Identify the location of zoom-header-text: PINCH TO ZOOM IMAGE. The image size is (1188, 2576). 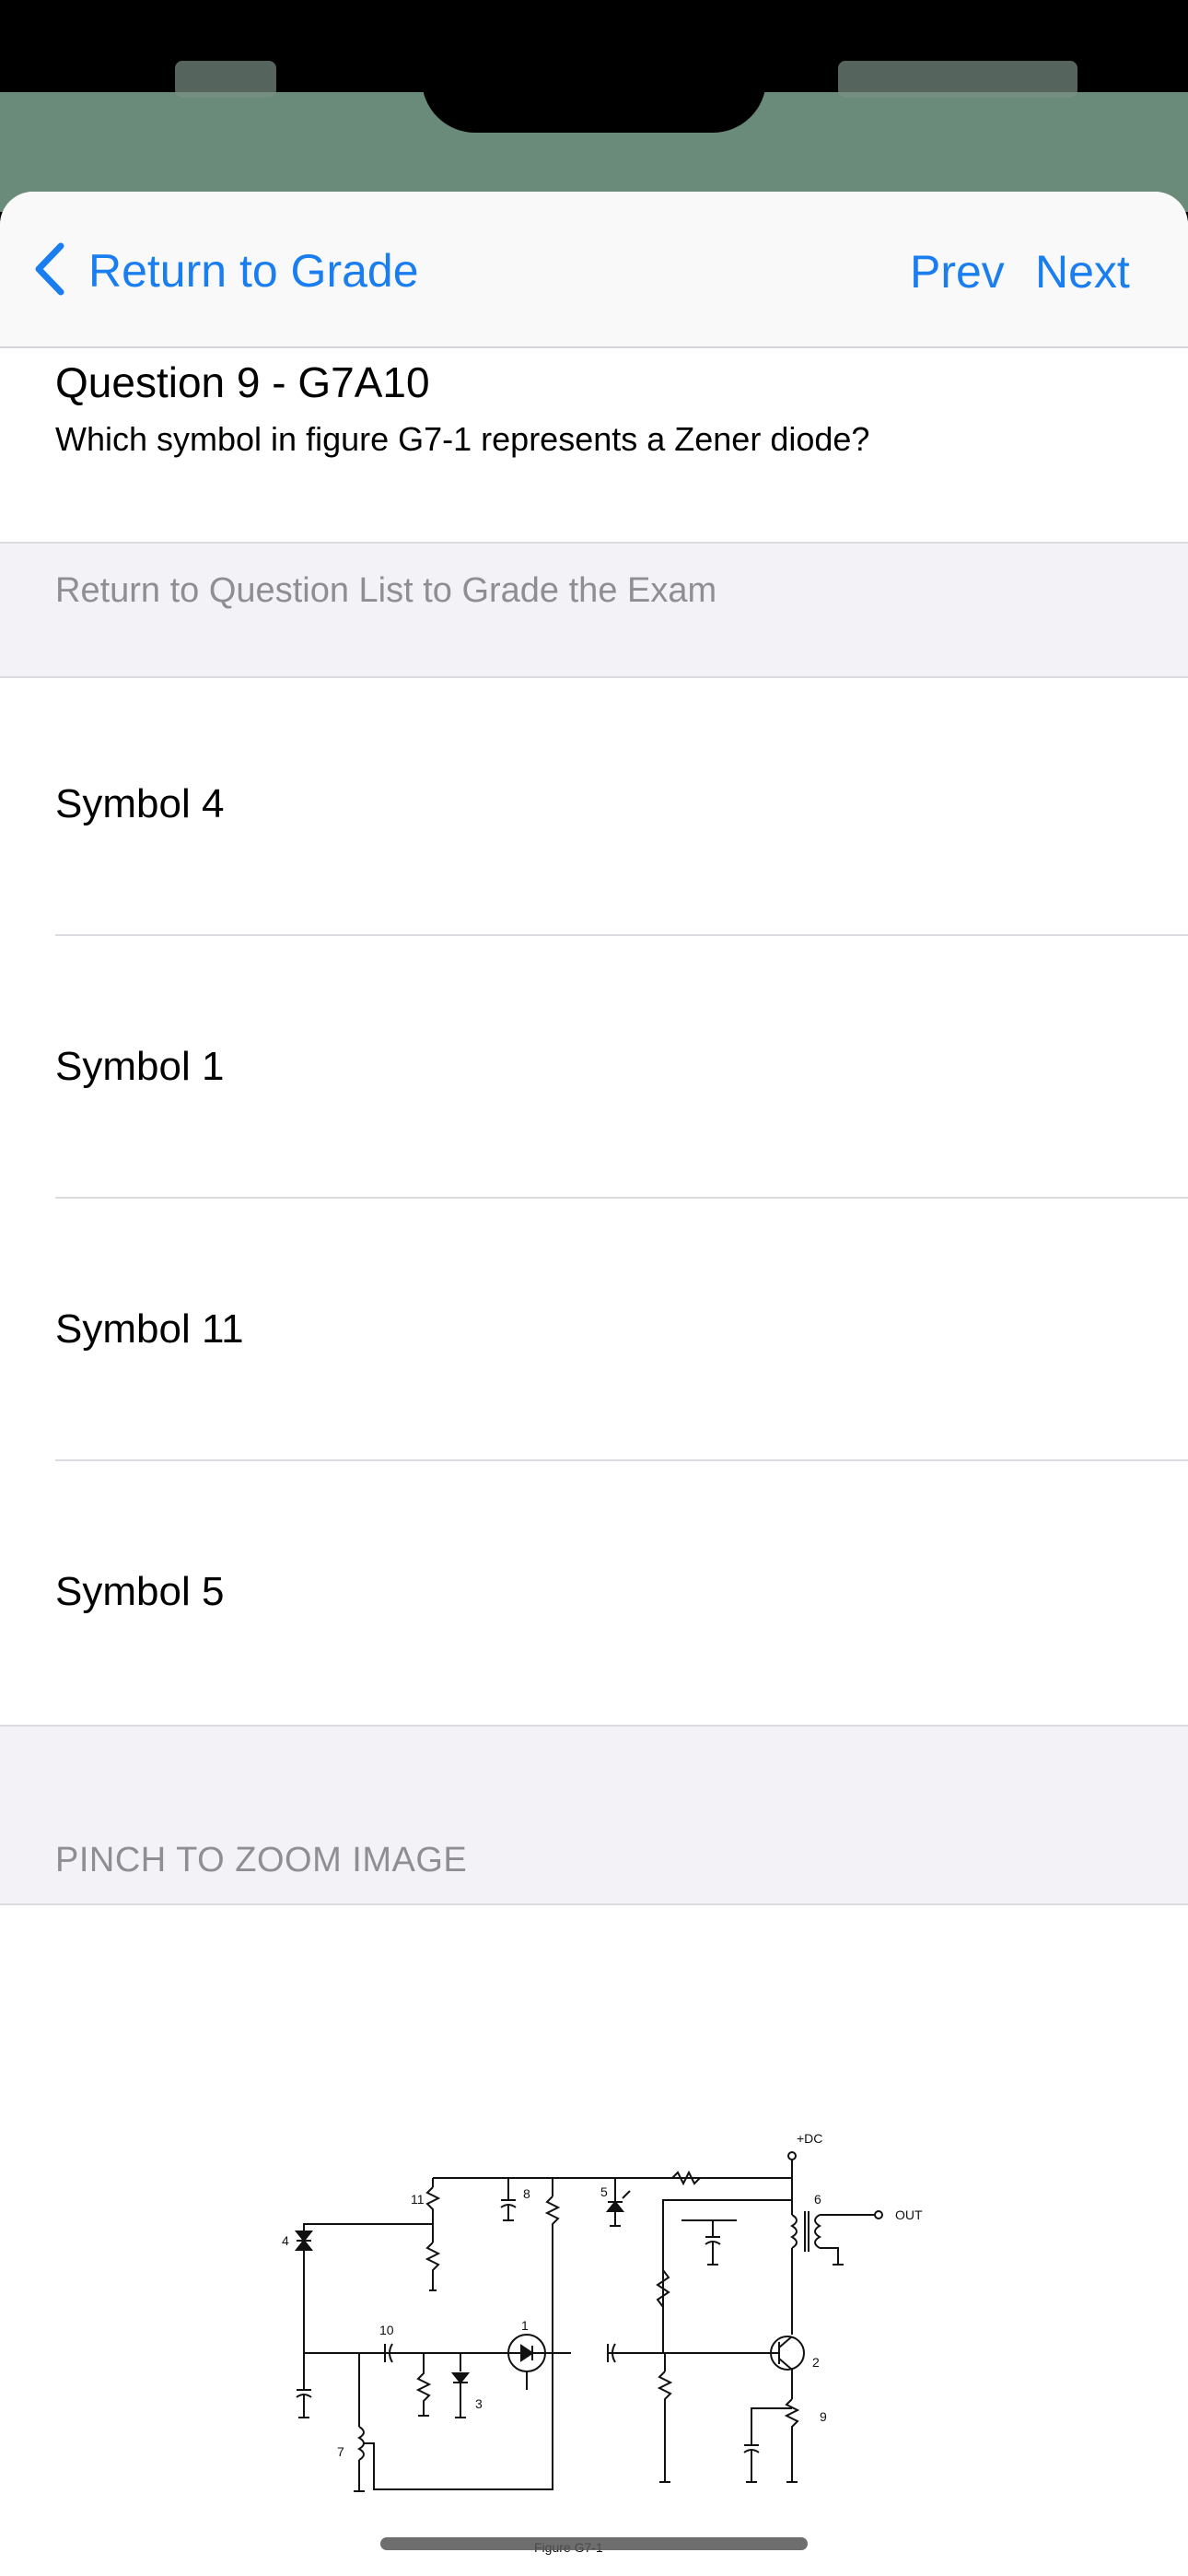
(261, 1860).